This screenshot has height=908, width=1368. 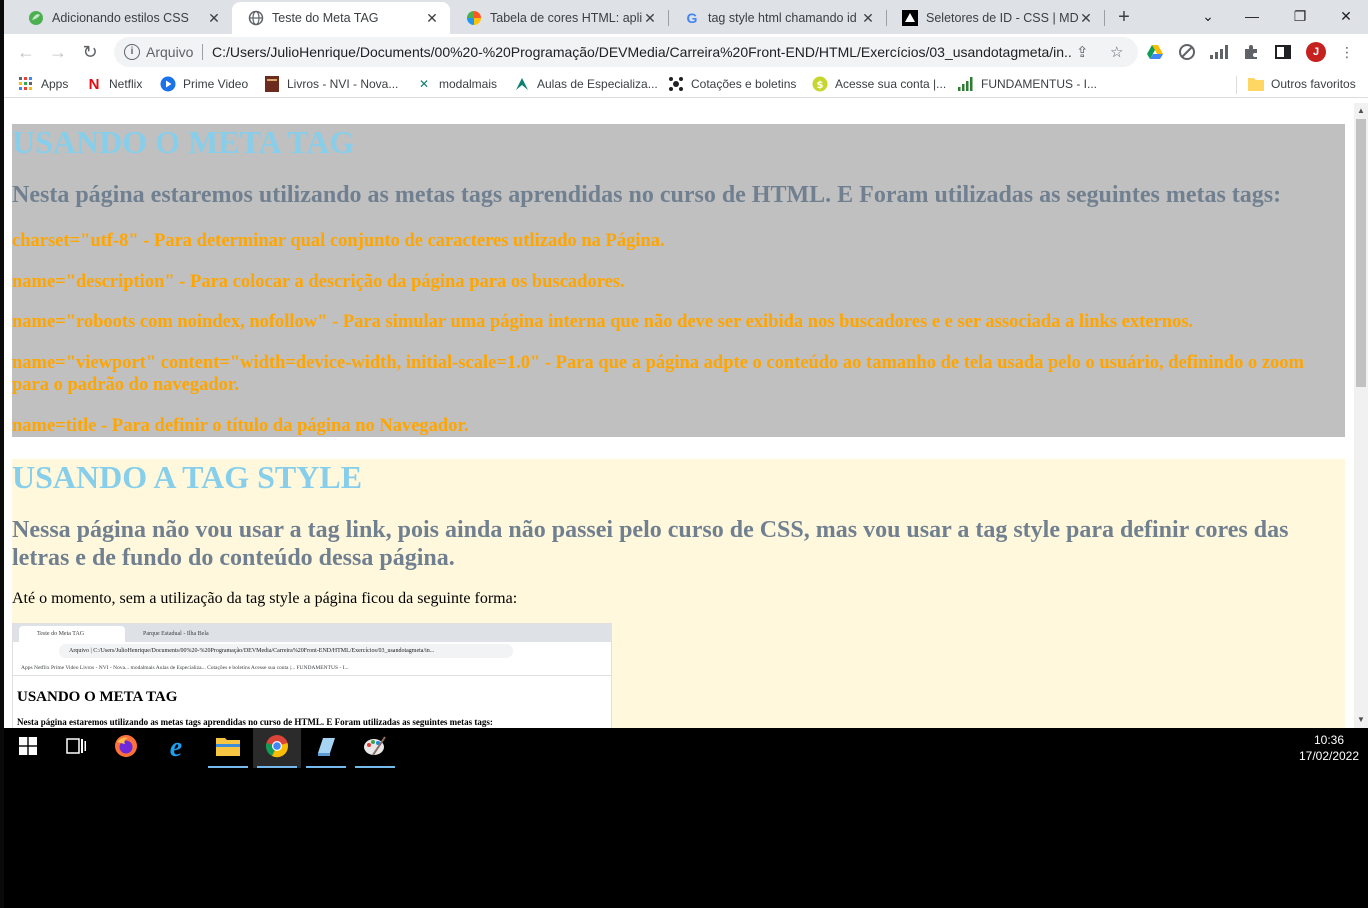 What do you see at coordinates (1187, 52) in the screenshot?
I see `circle-extension-icon` at bounding box center [1187, 52].